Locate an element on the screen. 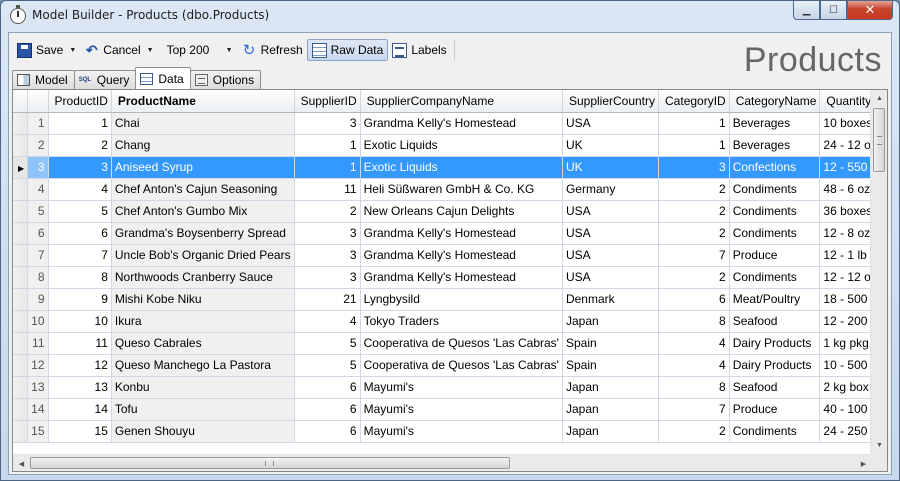 This screenshot has height=481, width=900. minimize-button: ▁ is located at coordinates (806, 10).